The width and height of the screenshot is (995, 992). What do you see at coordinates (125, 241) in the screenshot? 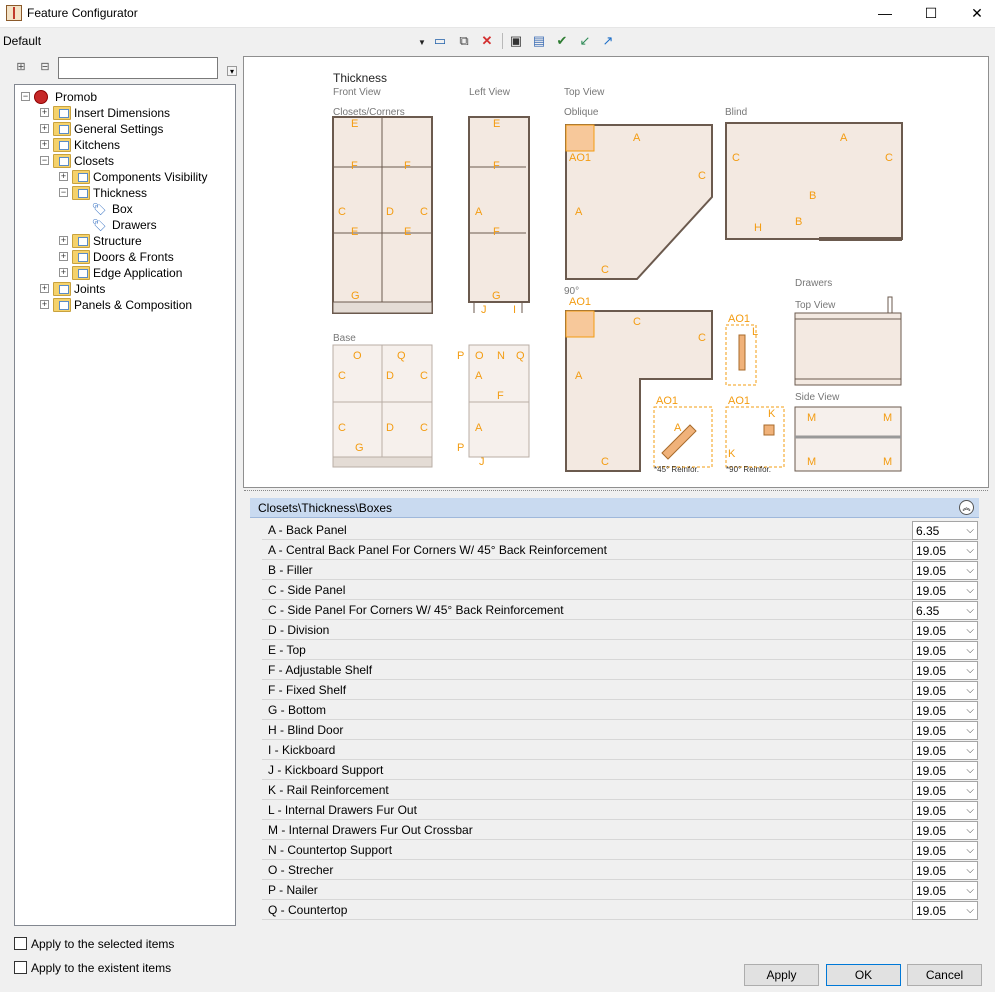
I see `tree-item: + Structure` at bounding box center [125, 241].